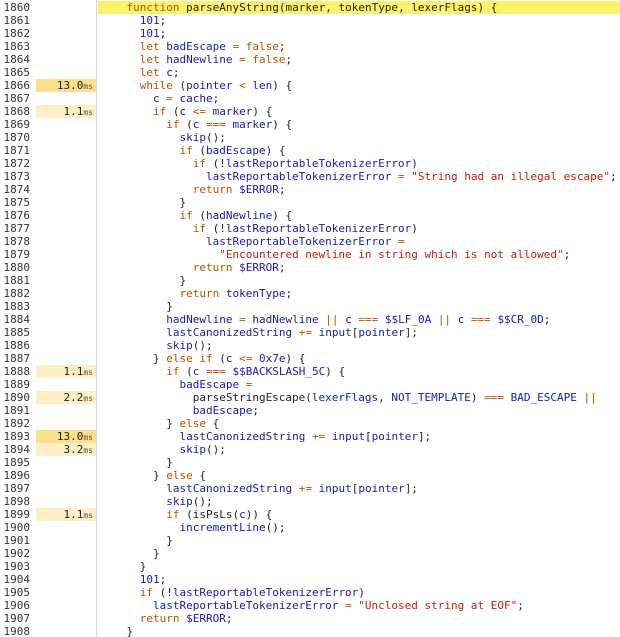 Image resolution: width=620 pixels, height=637 pixels. I want to click on code-line: 1872 if (!lastReportableTokenizerError), so click(310, 163).